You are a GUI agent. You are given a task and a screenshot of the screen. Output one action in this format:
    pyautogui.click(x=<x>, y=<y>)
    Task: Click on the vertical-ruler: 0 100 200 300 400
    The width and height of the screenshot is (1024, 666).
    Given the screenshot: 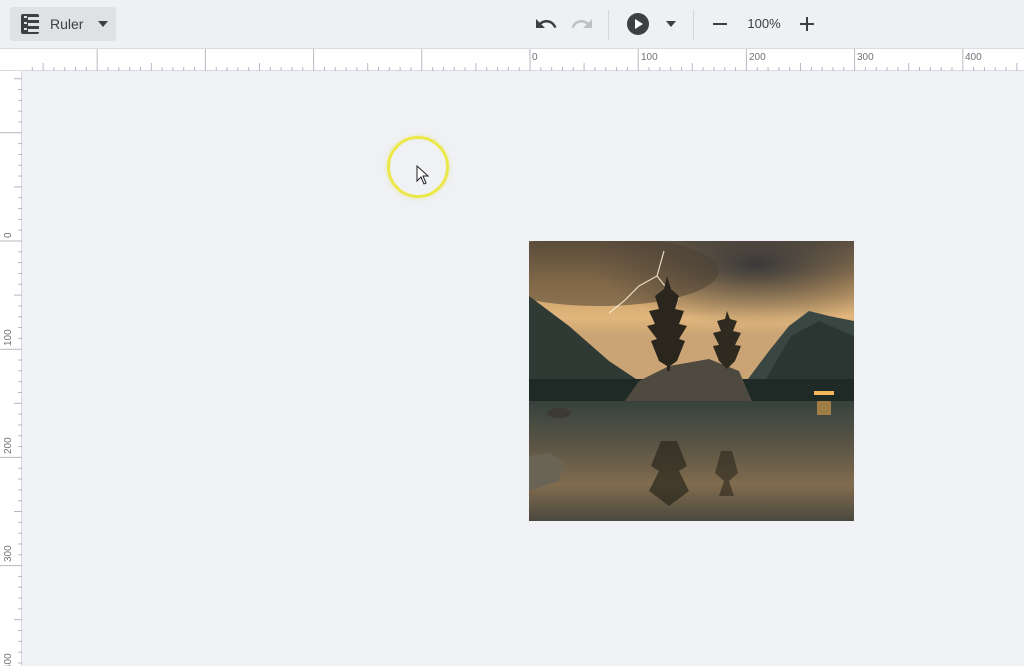 What is the action you would take?
    pyautogui.click(x=11, y=368)
    